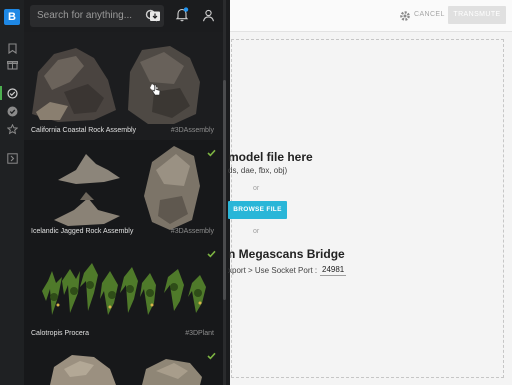 This screenshot has width=512, height=385. Describe the element at coordinates (257, 210) in the screenshot. I see `browse-file-button: BROWSE FILE` at that location.